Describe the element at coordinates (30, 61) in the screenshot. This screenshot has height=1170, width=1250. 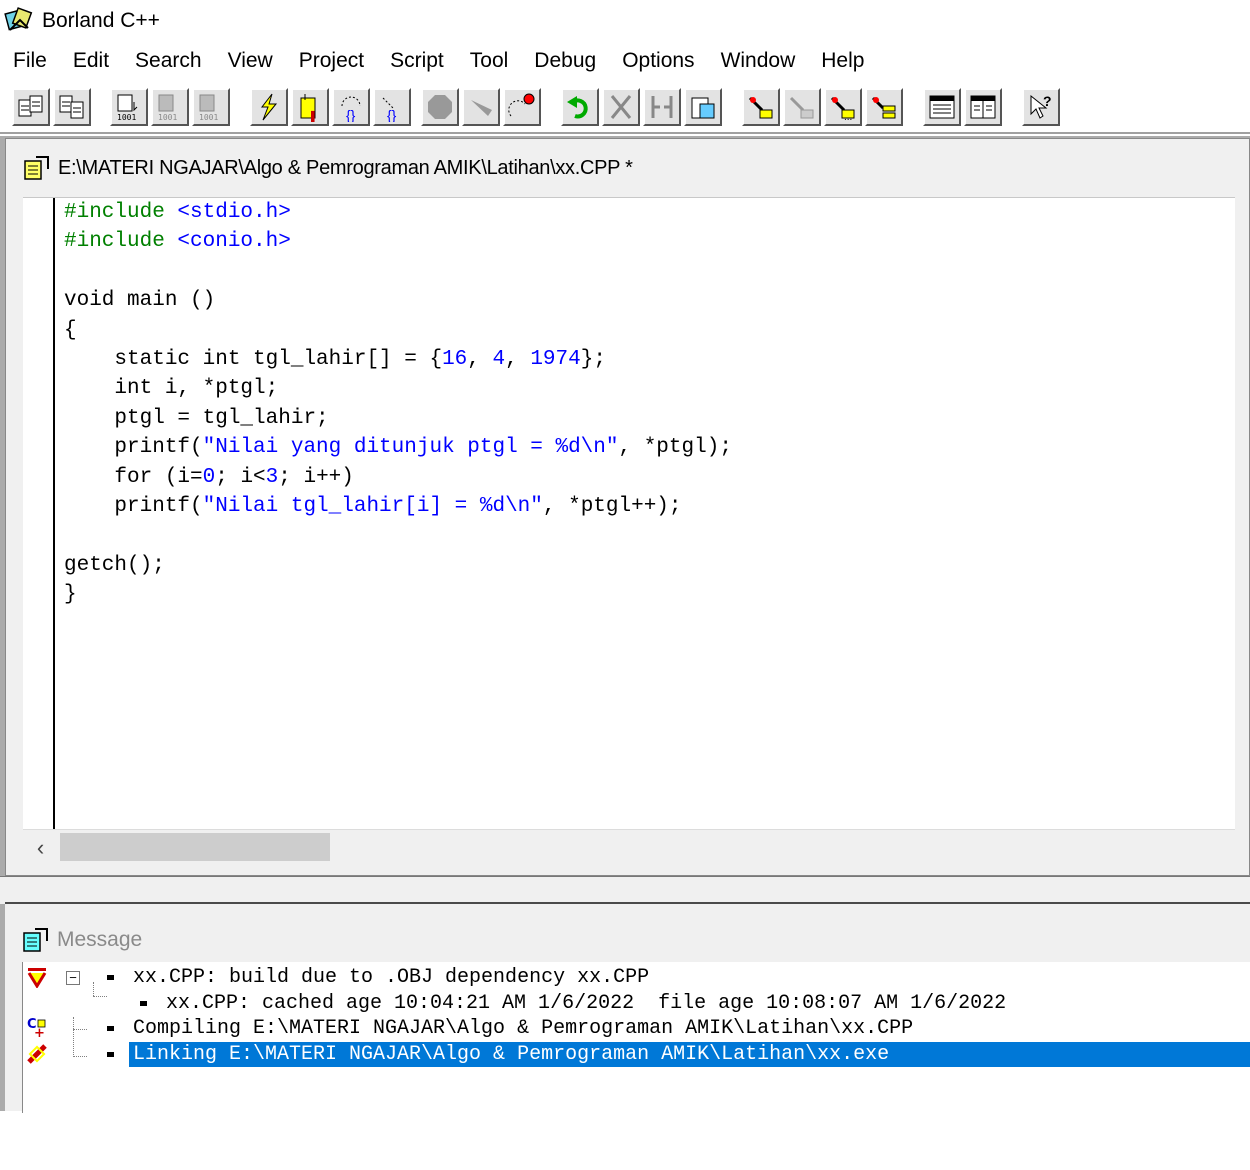
I see `menu-file: File` at that location.